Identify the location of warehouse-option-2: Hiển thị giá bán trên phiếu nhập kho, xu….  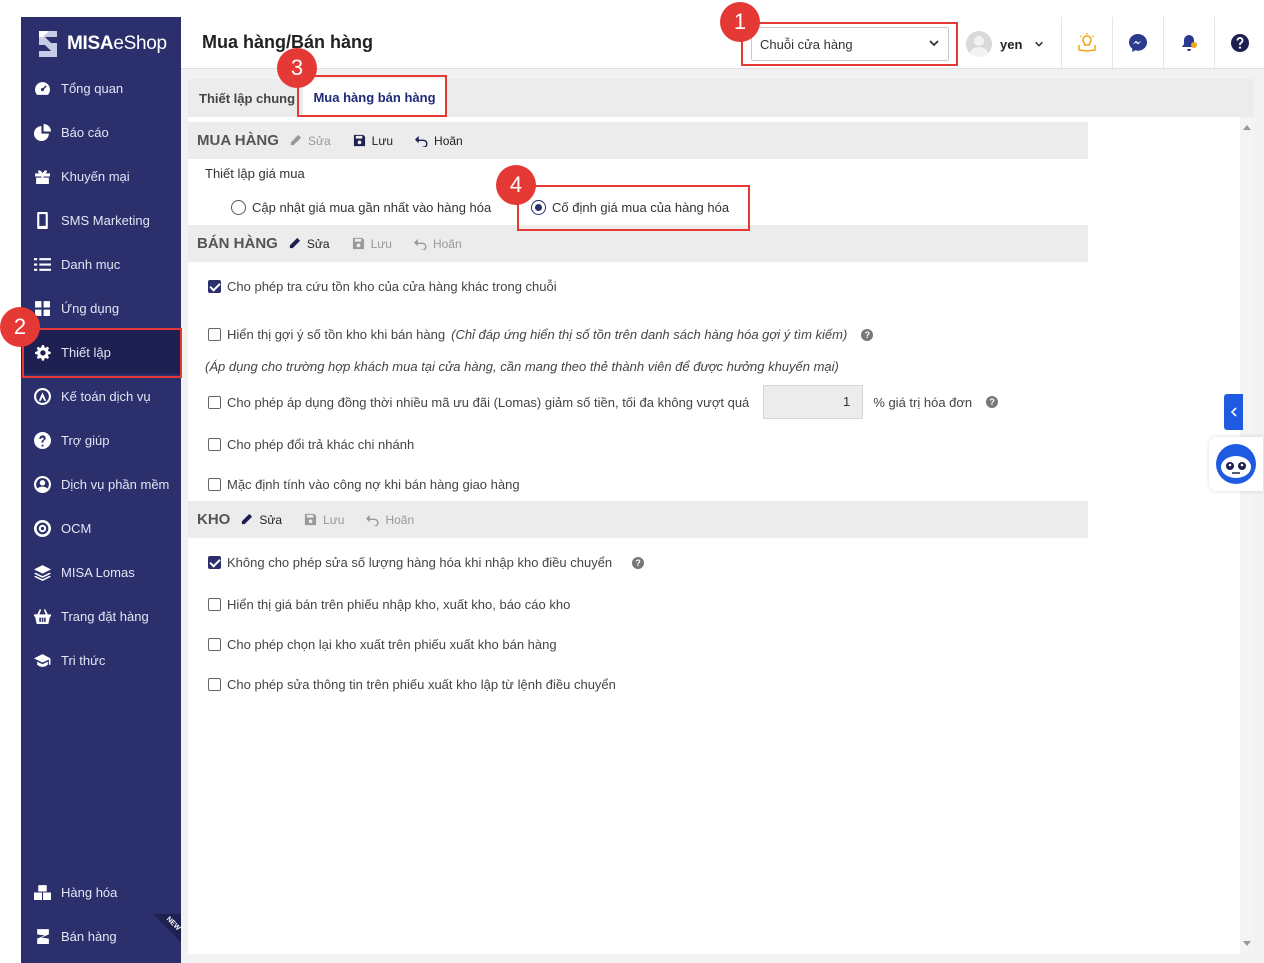
(389, 604).